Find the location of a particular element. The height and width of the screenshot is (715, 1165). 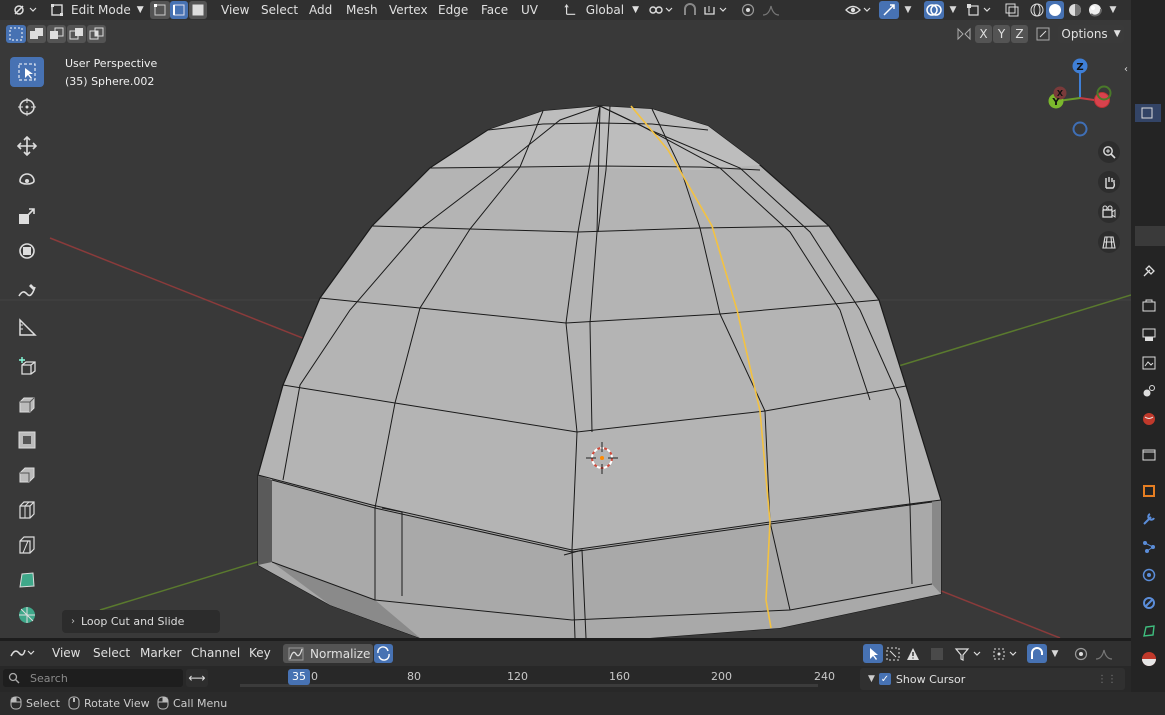

tool-measure is located at coordinates (27, 327).